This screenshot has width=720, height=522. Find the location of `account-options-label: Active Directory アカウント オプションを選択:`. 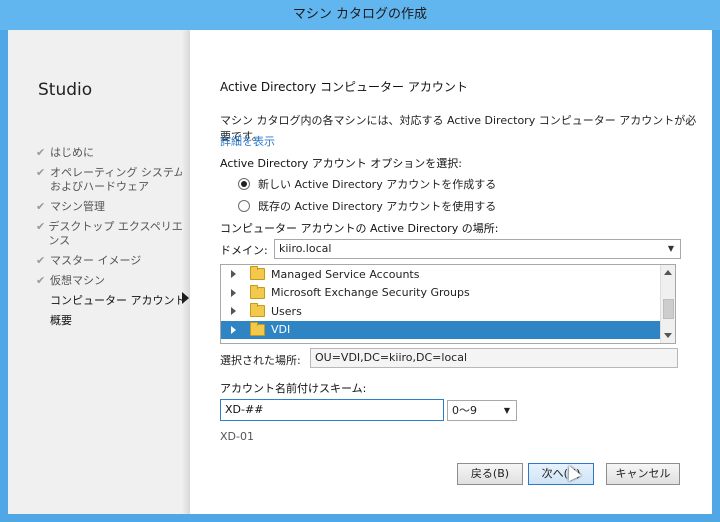

account-options-label: Active Directory アカウント オプションを選択: is located at coordinates (341, 163).